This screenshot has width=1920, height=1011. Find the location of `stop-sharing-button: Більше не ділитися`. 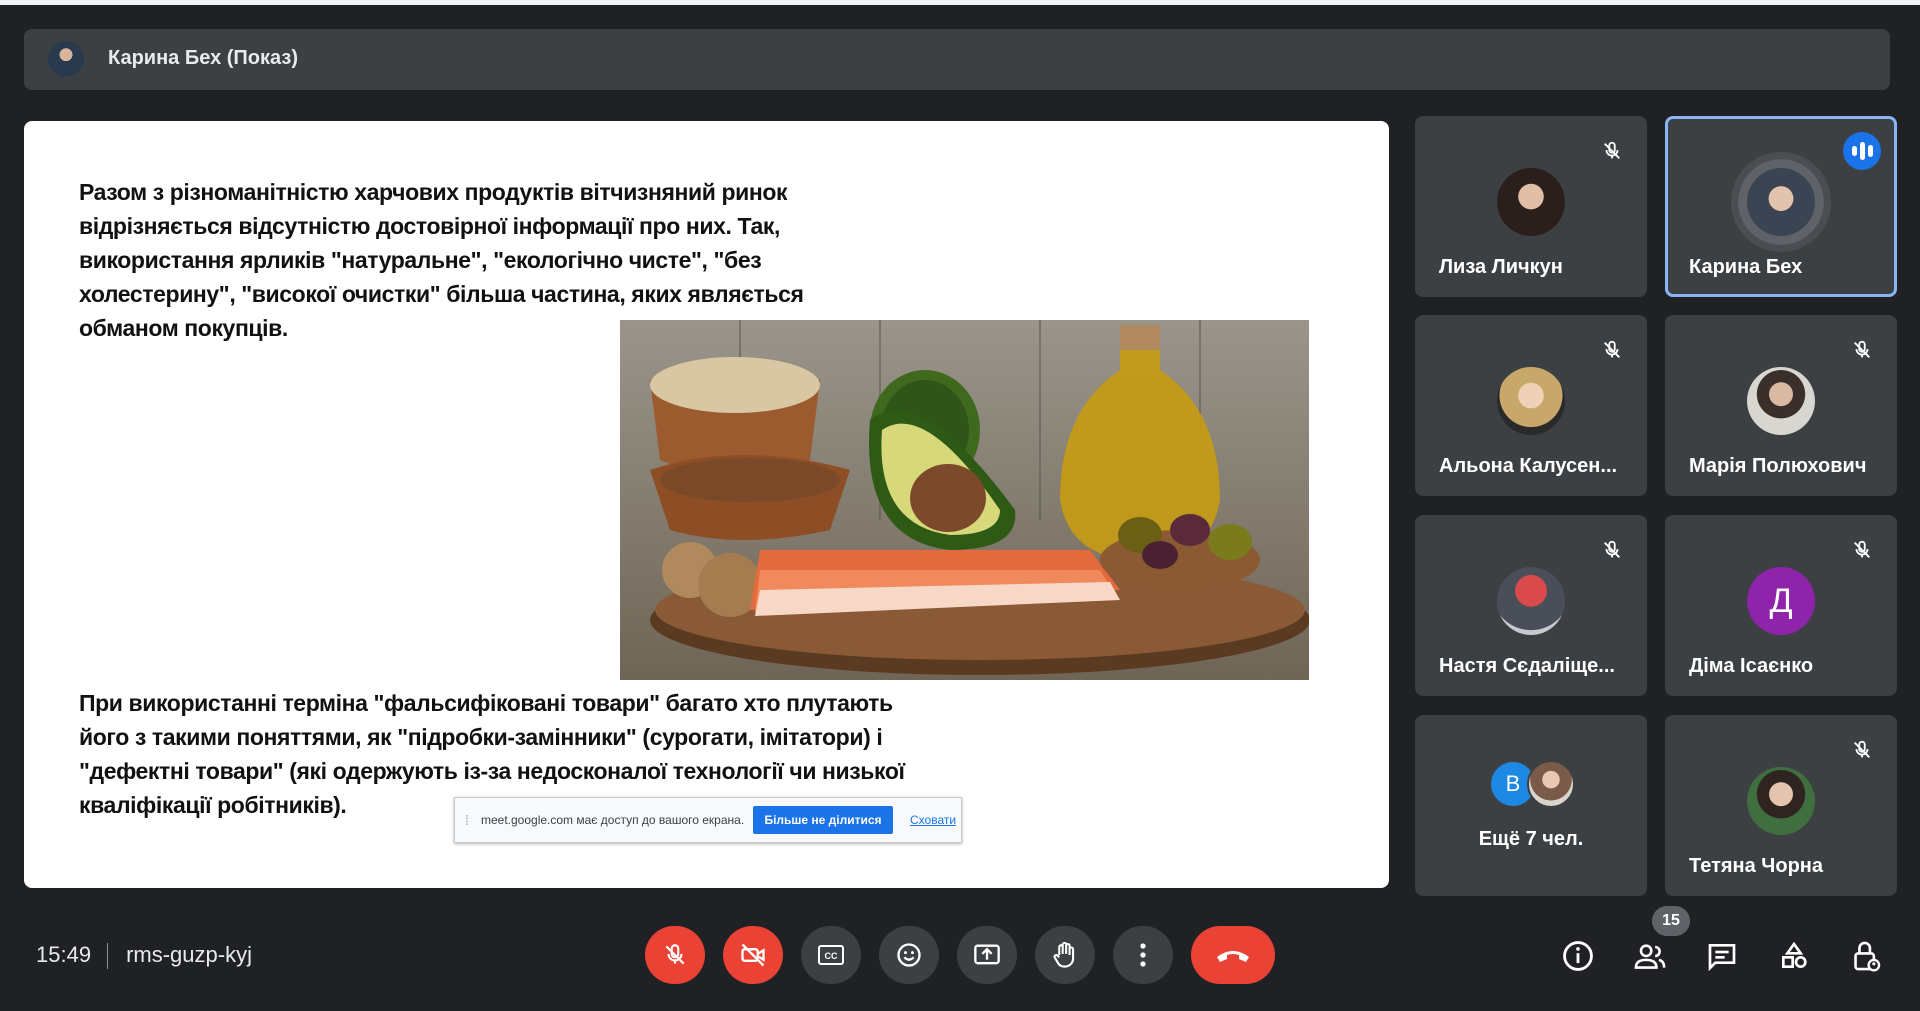

stop-sharing-button: Більше не ділитися is located at coordinates (823, 820).